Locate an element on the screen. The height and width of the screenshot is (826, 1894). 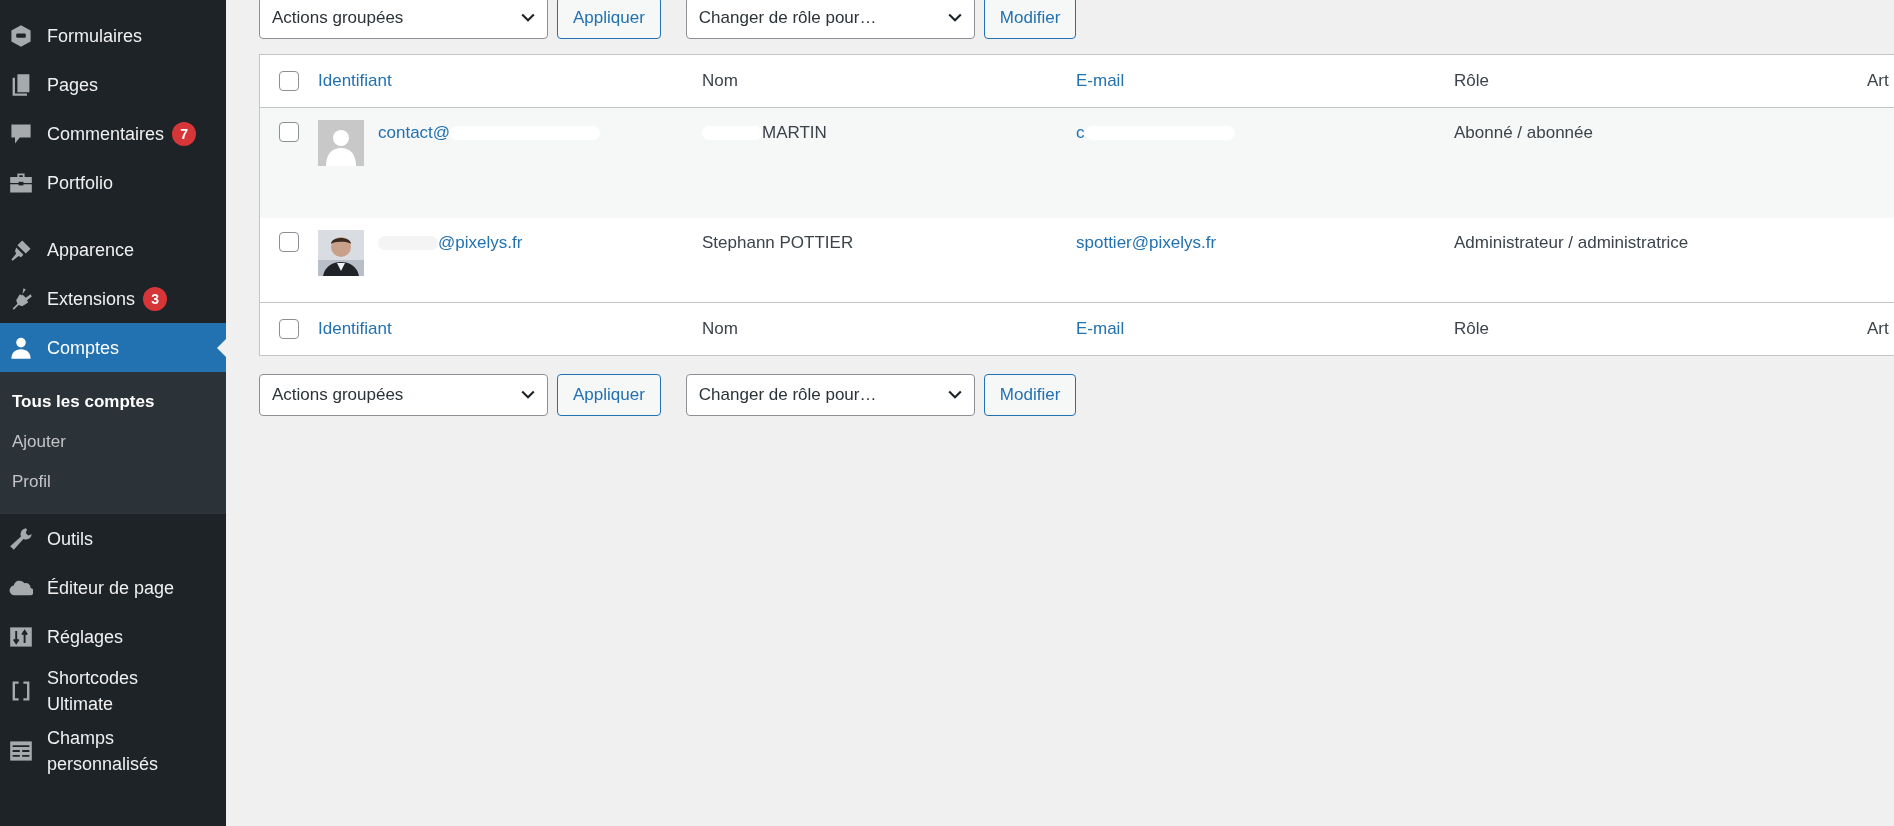
submenu-item: Ajouter is located at coordinates (113, 442).